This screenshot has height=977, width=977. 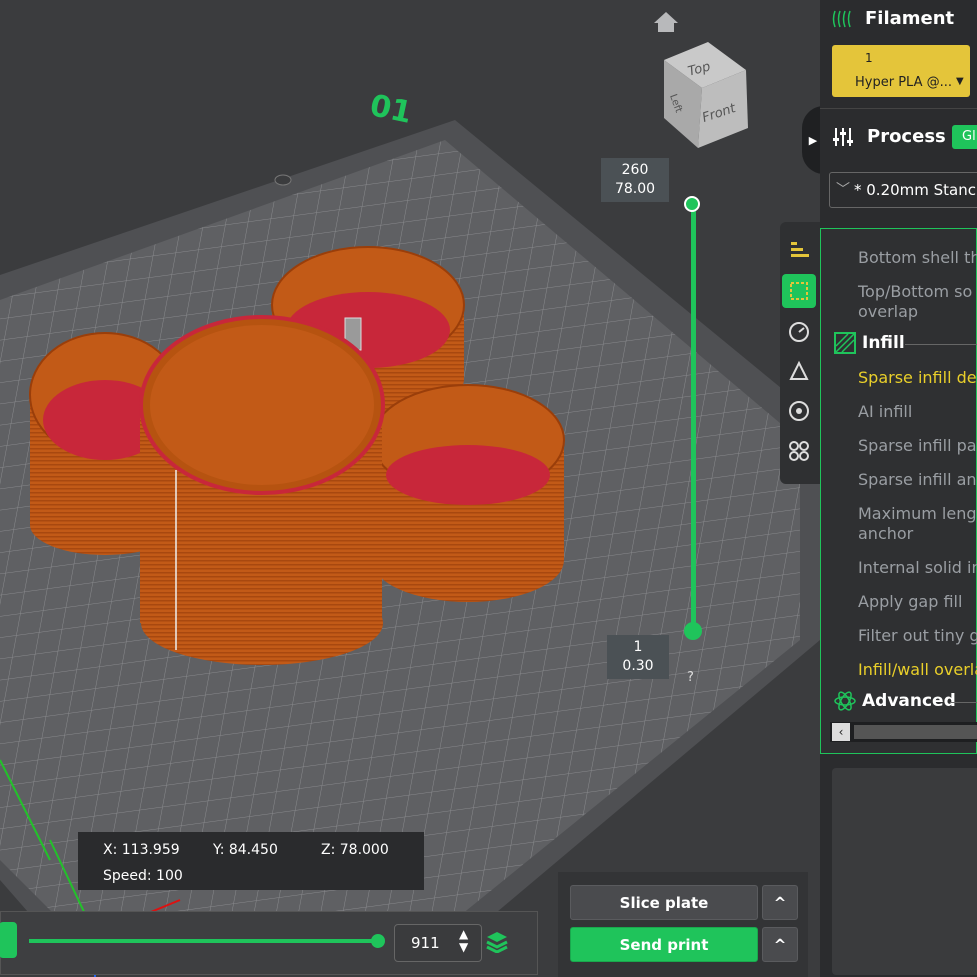 What do you see at coordinates (909, 701) in the screenshot?
I see `section-advanced: Advanced` at bounding box center [909, 701].